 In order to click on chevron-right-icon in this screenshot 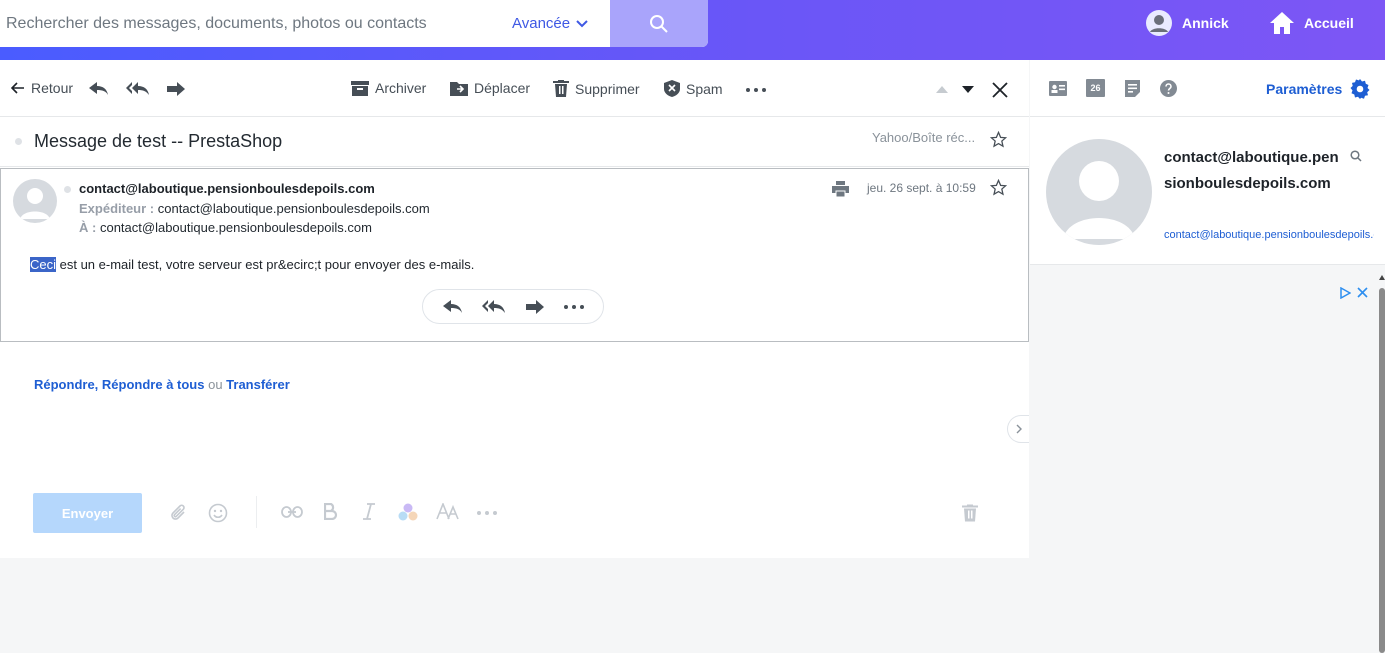, I will do `click(1019, 429)`.